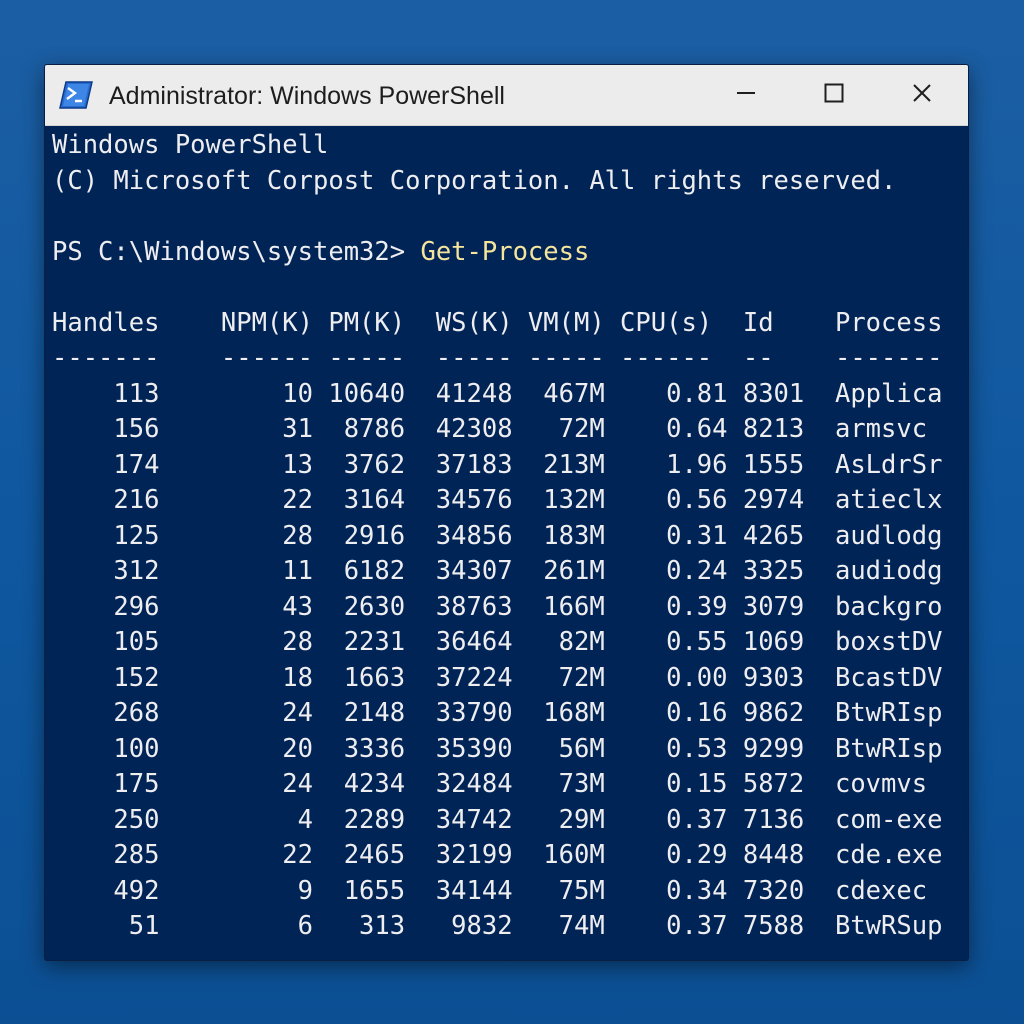 Image resolution: width=1024 pixels, height=1024 pixels. What do you see at coordinates (490, 890) in the screenshot?
I see `table-row: 492 9 1655 34144 75M 0.34 7320 cdexec` at bounding box center [490, 890].